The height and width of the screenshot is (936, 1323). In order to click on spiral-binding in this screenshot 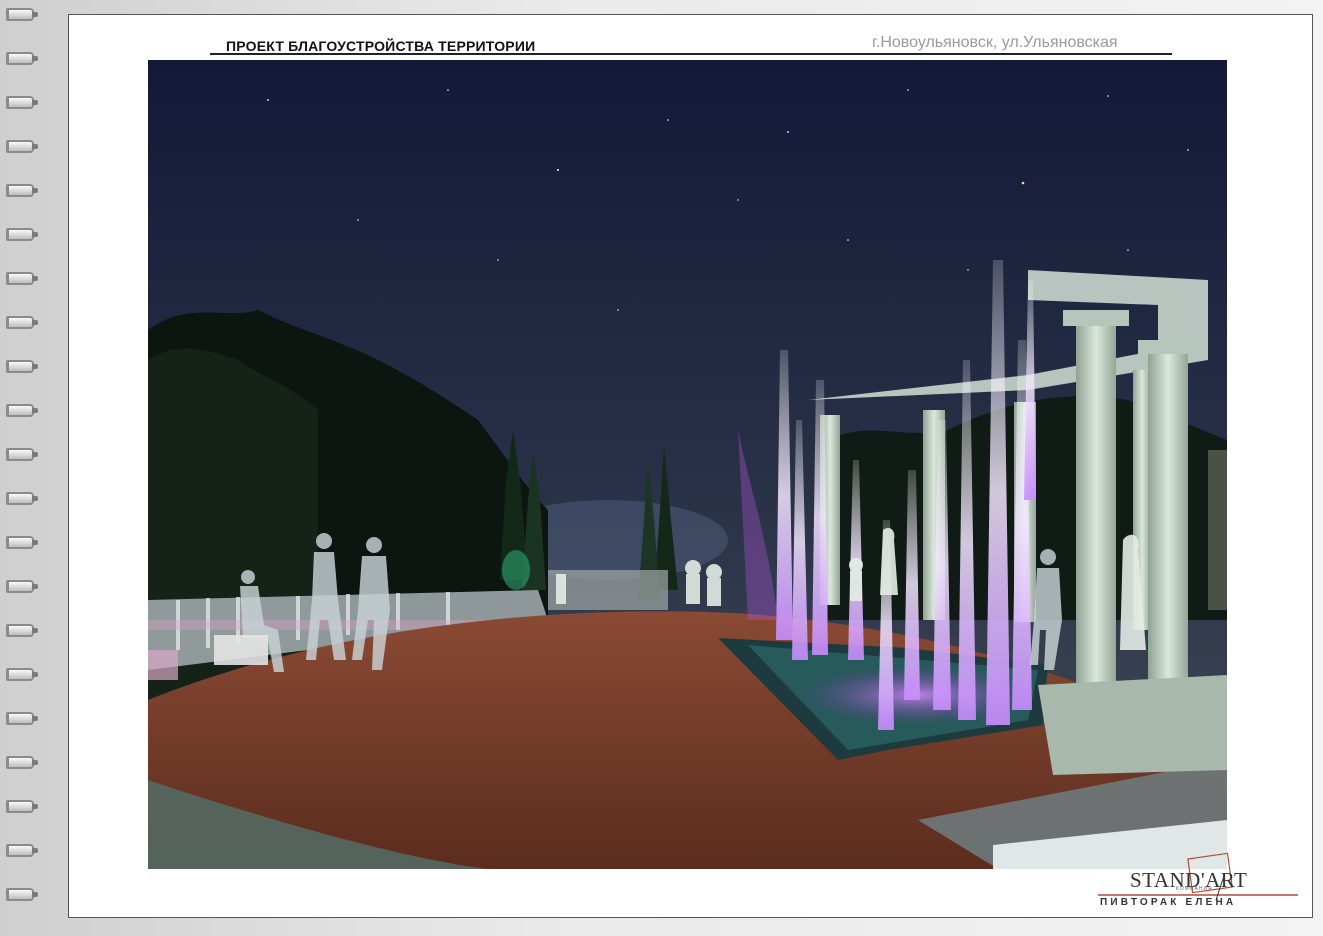, I will do `click(22, 468)`.